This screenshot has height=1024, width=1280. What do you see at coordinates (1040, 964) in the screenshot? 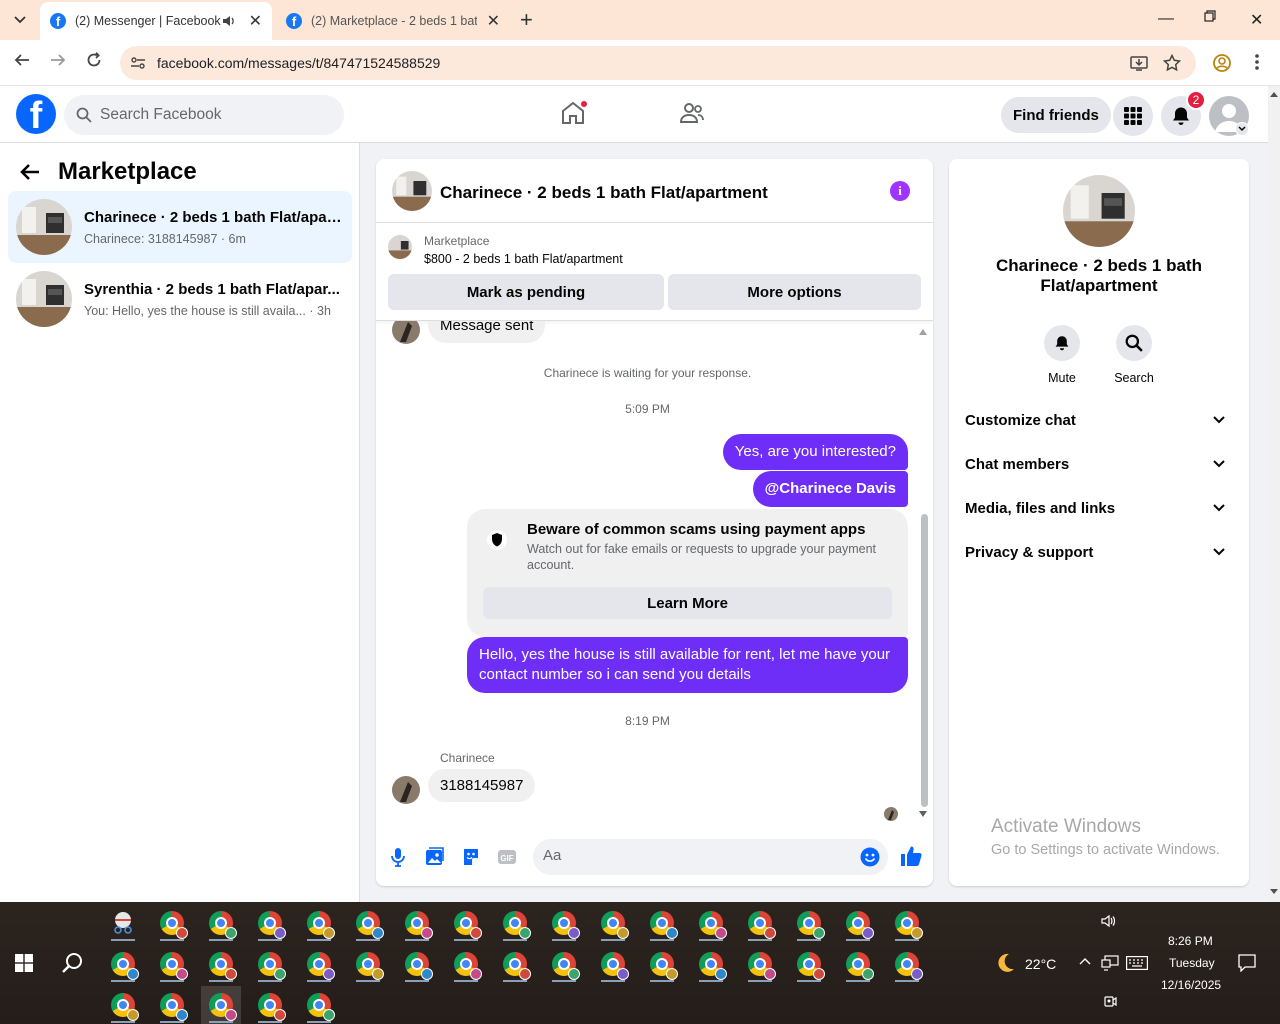
I see `weather-temperature: 22°C` at bounding box center [1040, 964].